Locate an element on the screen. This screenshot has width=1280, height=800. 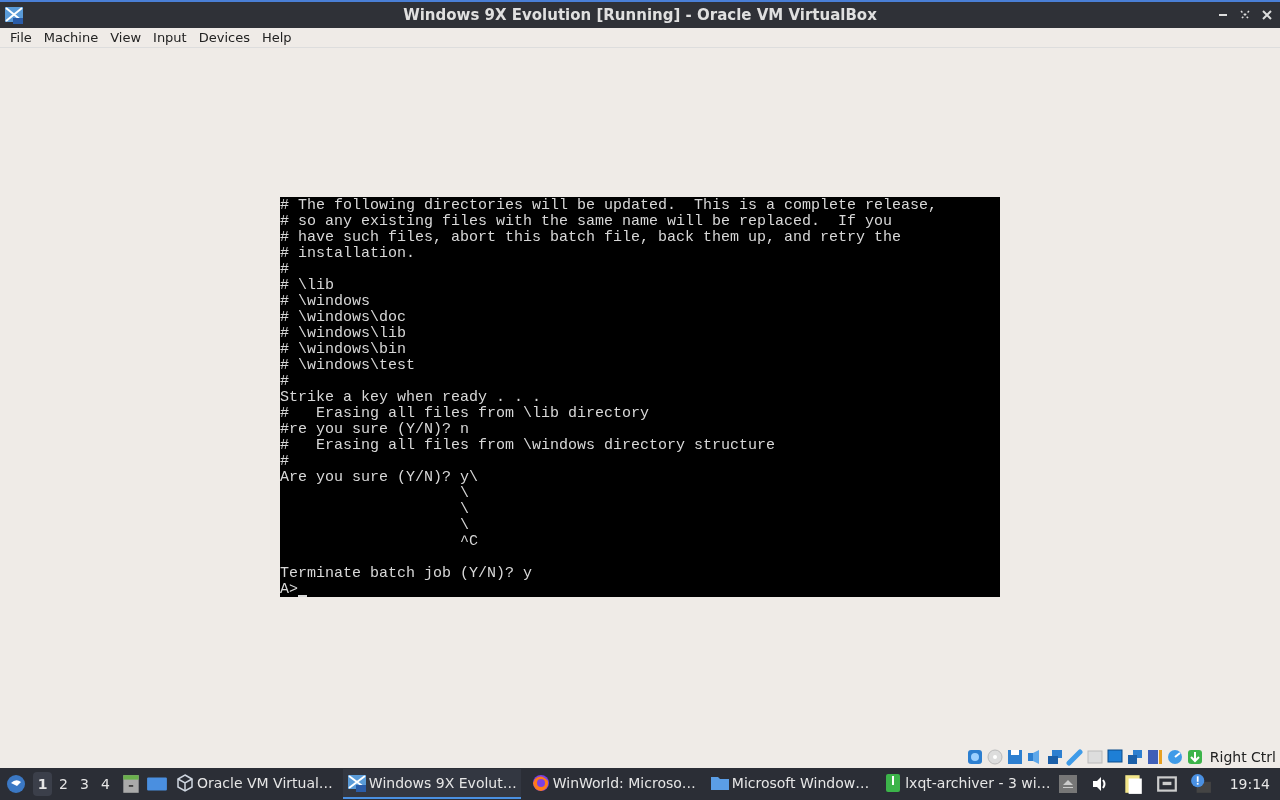
console-line: # so any existing files with the same name will be replaced. If you is located at coordinates (587, 222).